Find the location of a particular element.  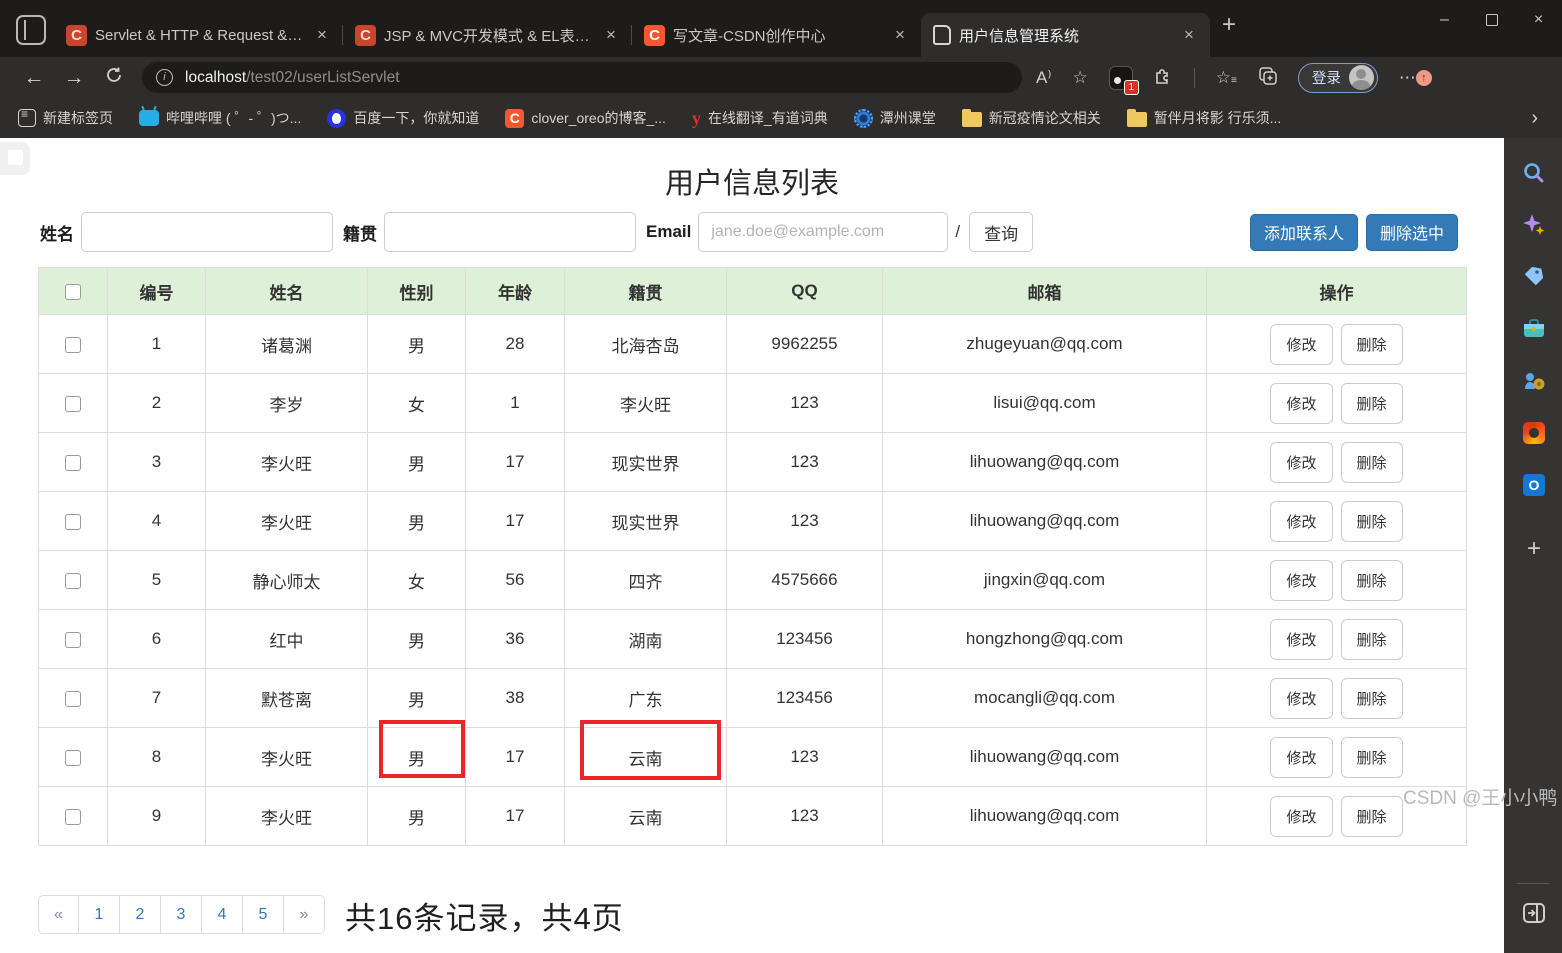

bookmark-folder-covid: 新冠疫情论文相关 is located at coordinates (1031, 118).